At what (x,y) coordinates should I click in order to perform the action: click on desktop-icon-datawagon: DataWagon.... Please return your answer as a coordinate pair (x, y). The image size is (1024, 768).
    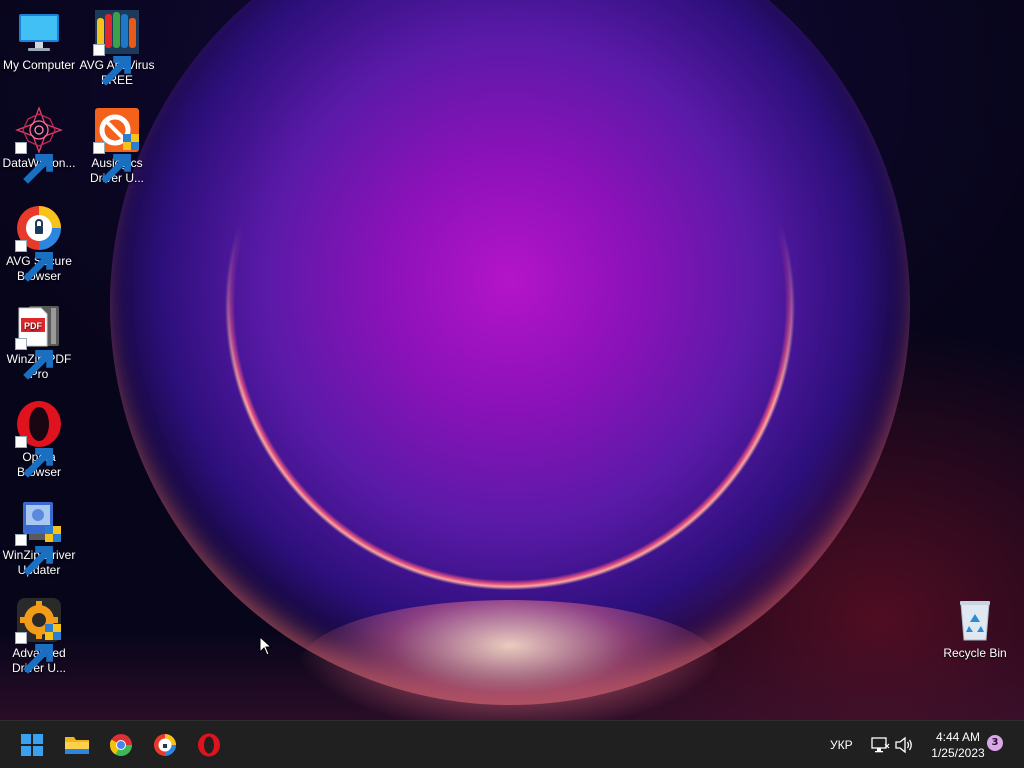
    Looking at the image, I should click on (39, 145).